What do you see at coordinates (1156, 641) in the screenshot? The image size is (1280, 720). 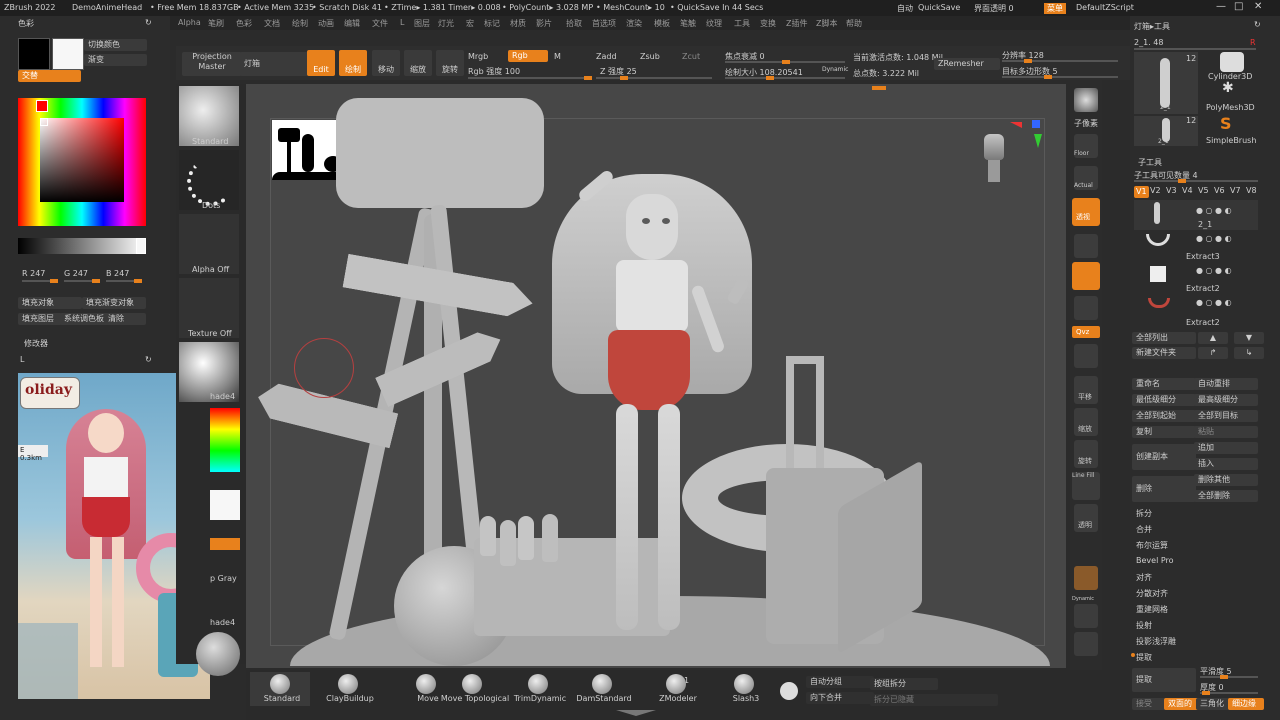 I see `project-shell-menu: 投影浅浮雕` at bounding box center [1156, 641].